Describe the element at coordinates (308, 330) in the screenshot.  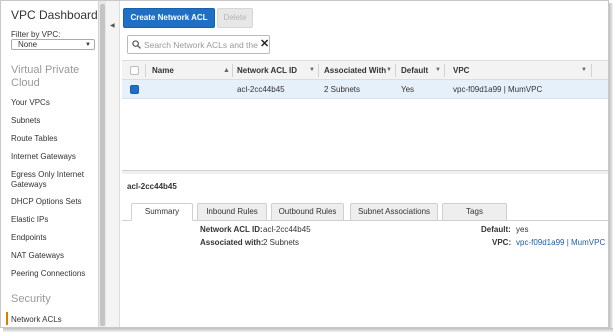
I see `window-shadow-bottom` at that location.